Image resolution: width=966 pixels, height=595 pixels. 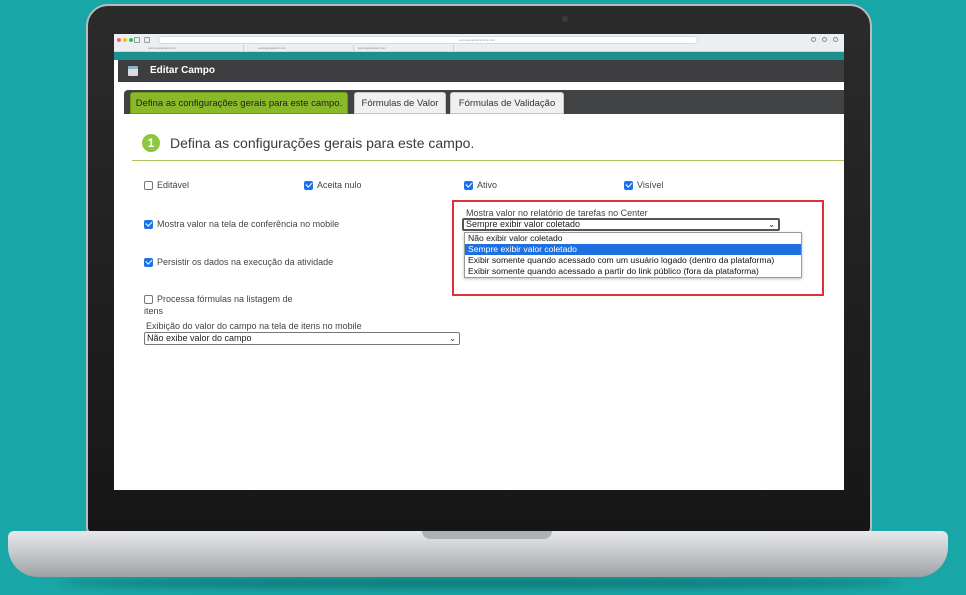 I want to click on processa-formulas-checkbox: Processa fórmulas na listagem de, so click(x=218, y=299).